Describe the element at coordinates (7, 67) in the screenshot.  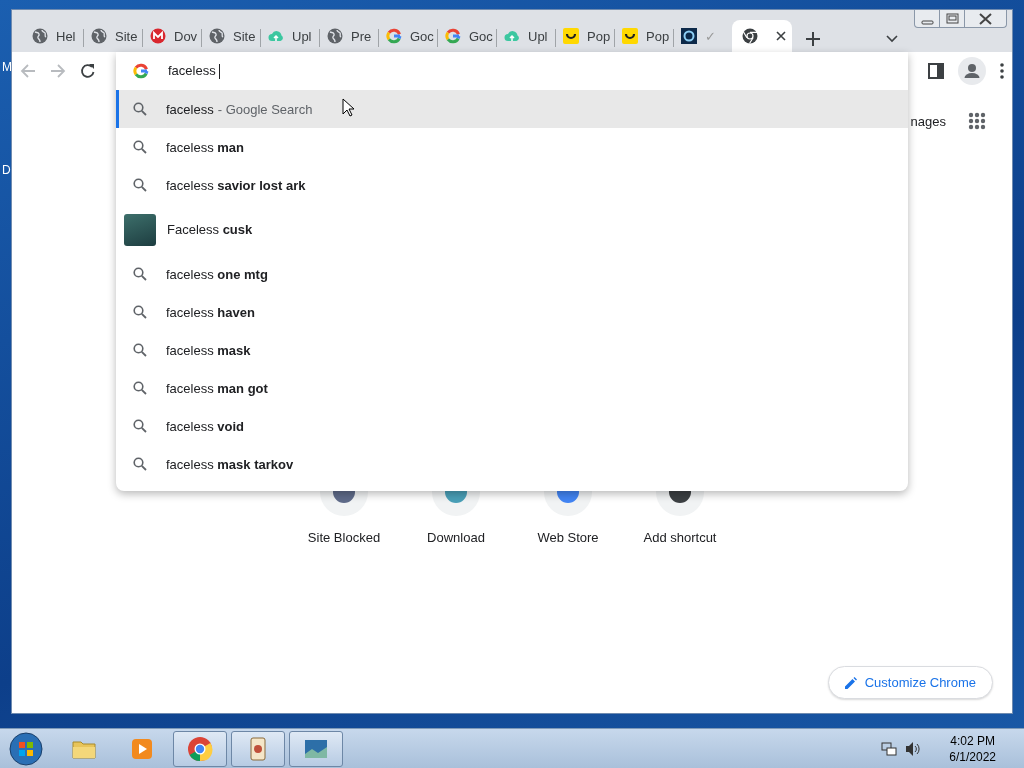
I see `desktop-icon-label: M` at that location.